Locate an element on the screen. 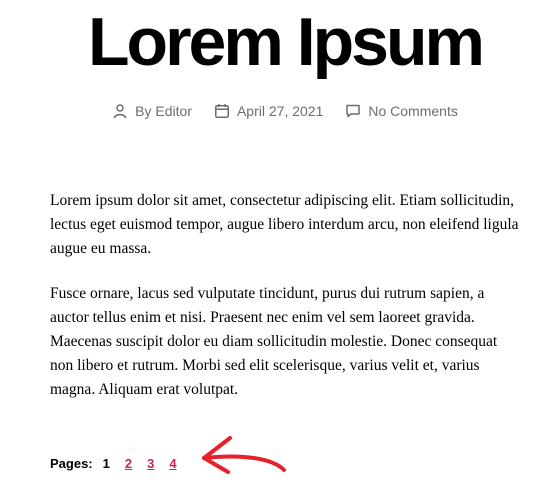  current-page: 1 is located at coordinates (106, 463).